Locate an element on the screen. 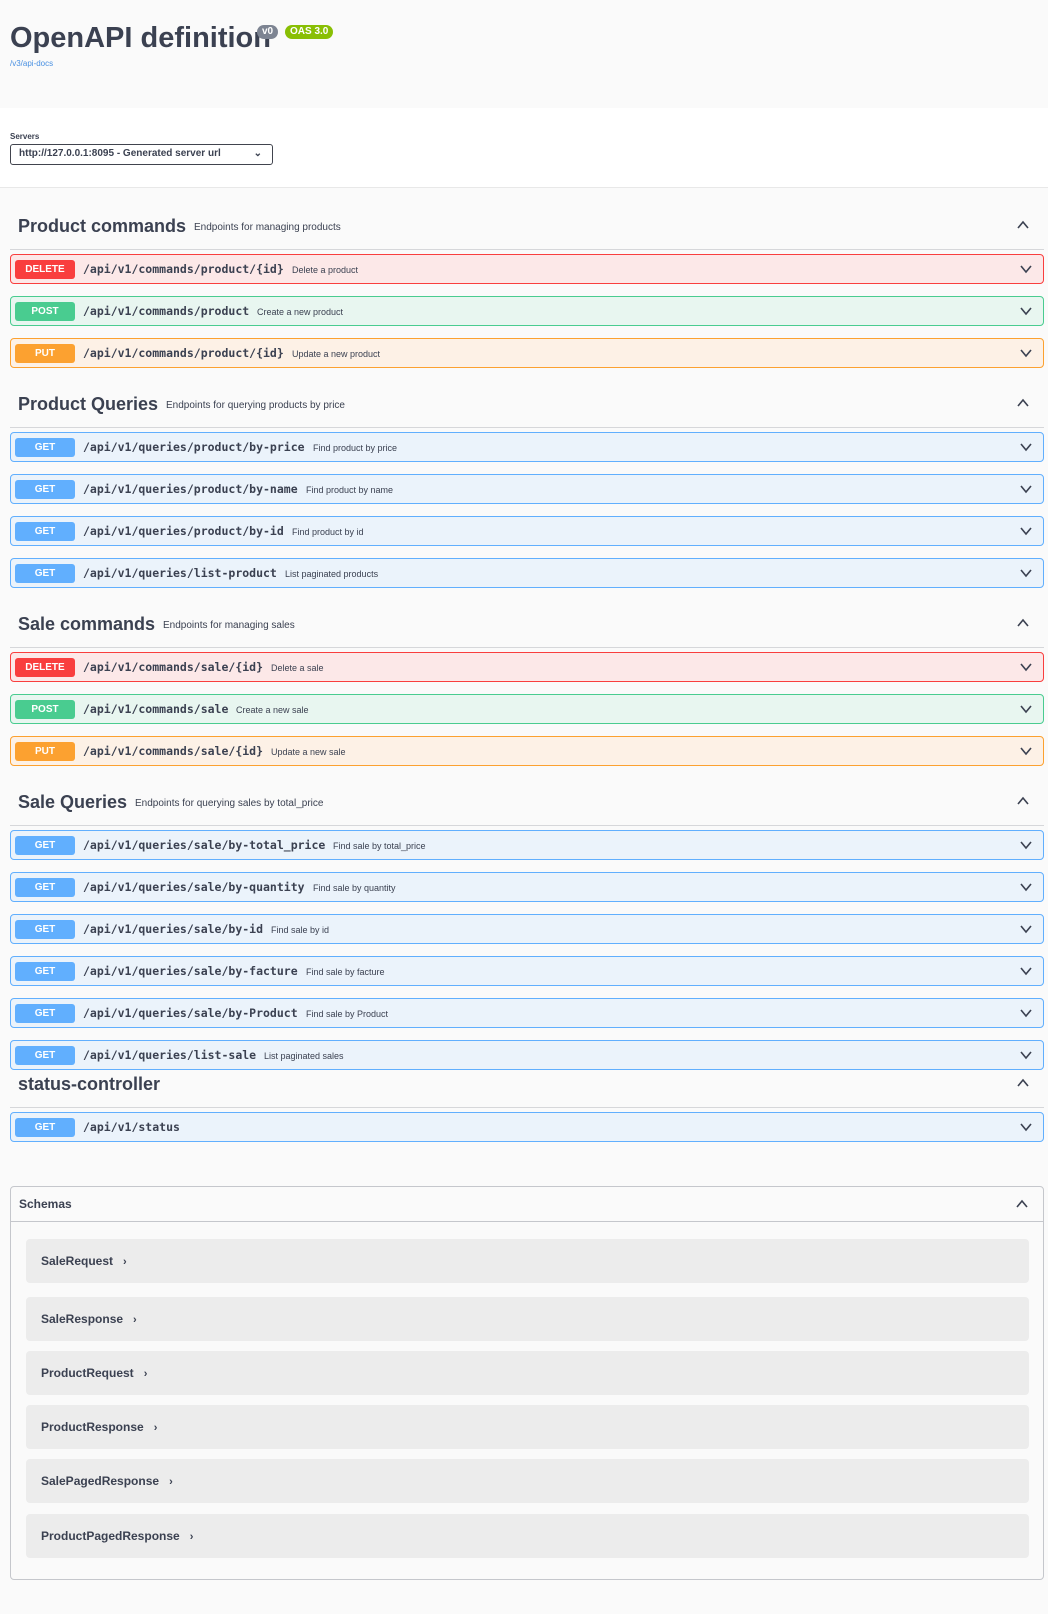 The image size is (1048, 1614). chevron-down-icon: ⌄ is located at coordinates (257, 153).